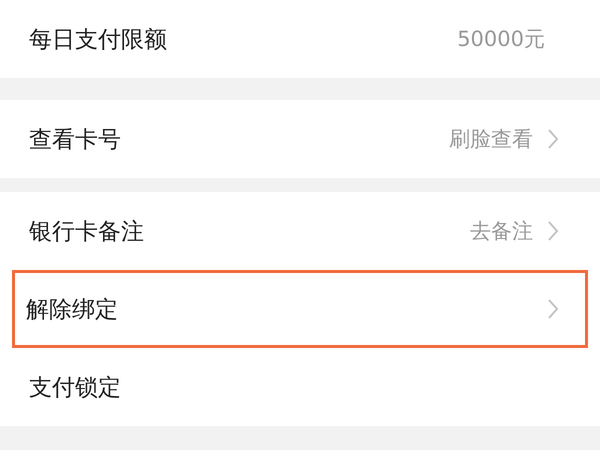 Image resolution: width=600 pixels, height=450 pixels. I want to click on row-value: 刷脸查看, so click(491, 139).